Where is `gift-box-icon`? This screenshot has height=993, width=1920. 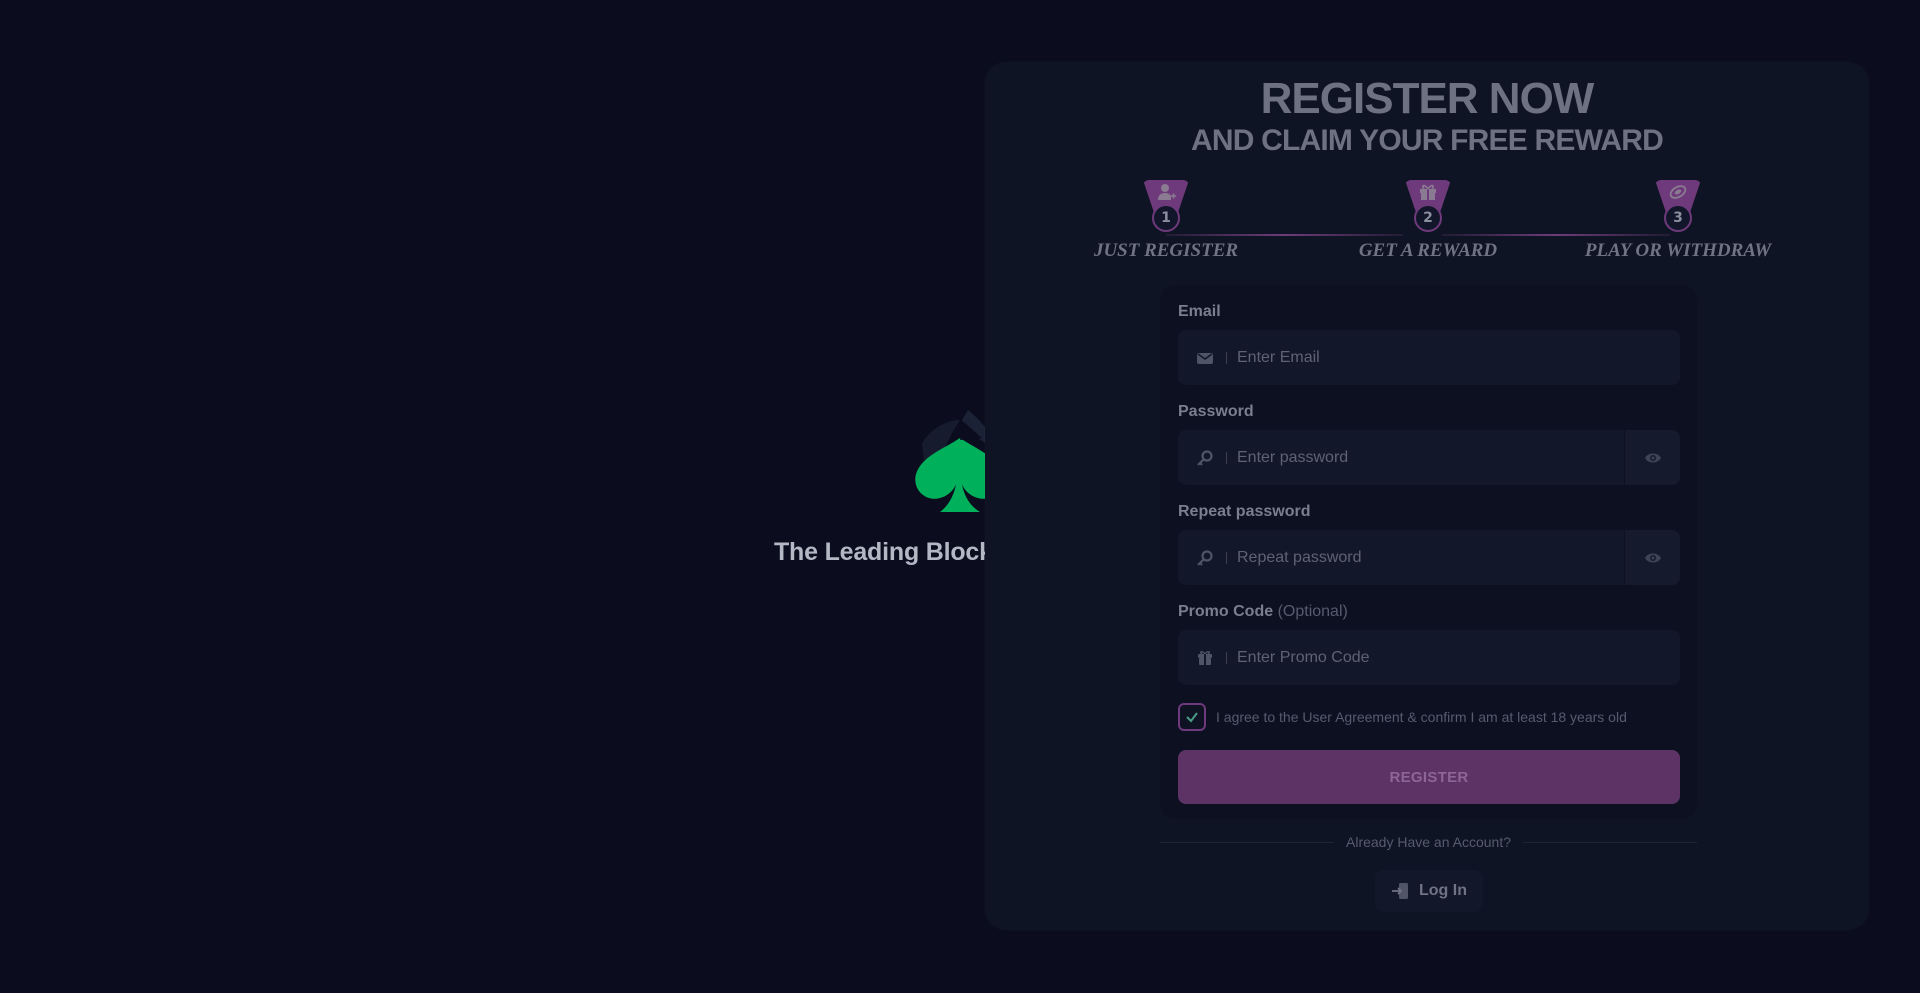 gift-box-icon is located at coordinates (1205, 657).